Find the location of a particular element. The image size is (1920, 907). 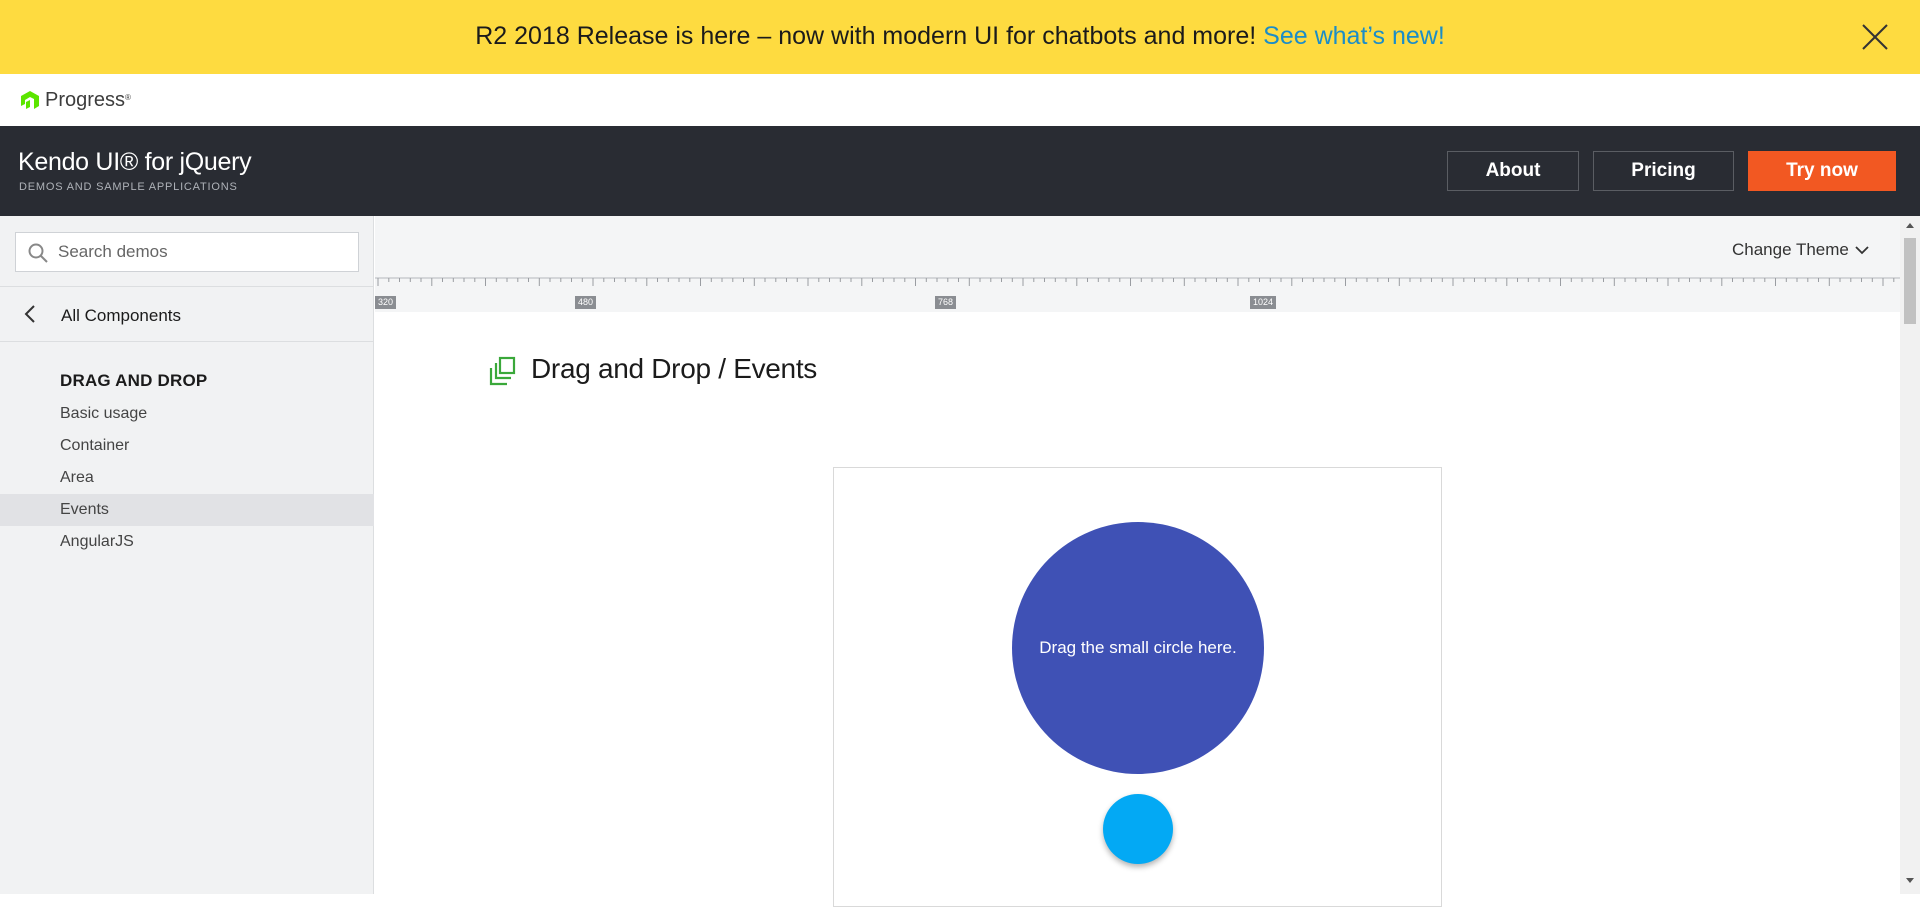

pricing-button: Pricing is located at coordinates (1663, 171).